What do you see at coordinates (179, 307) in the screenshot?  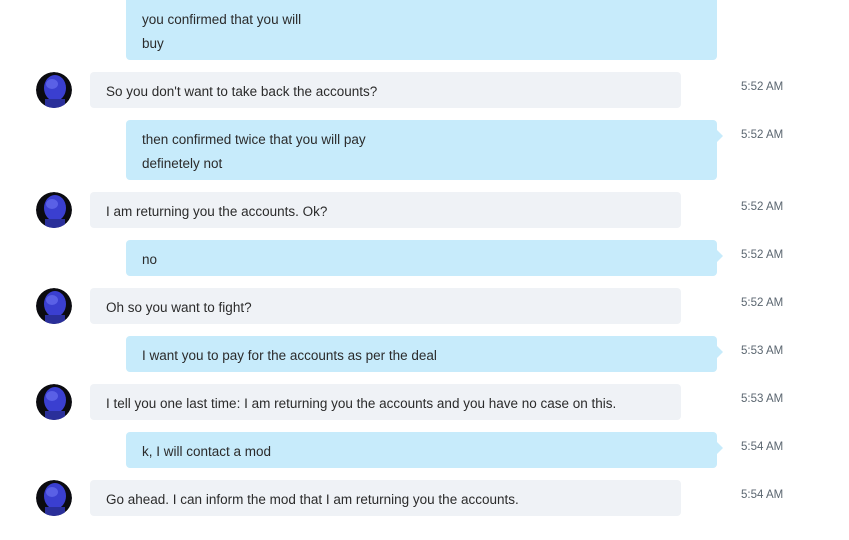 I see `message-text: Oh so you want to fight?` at bounding box center [179, 307].